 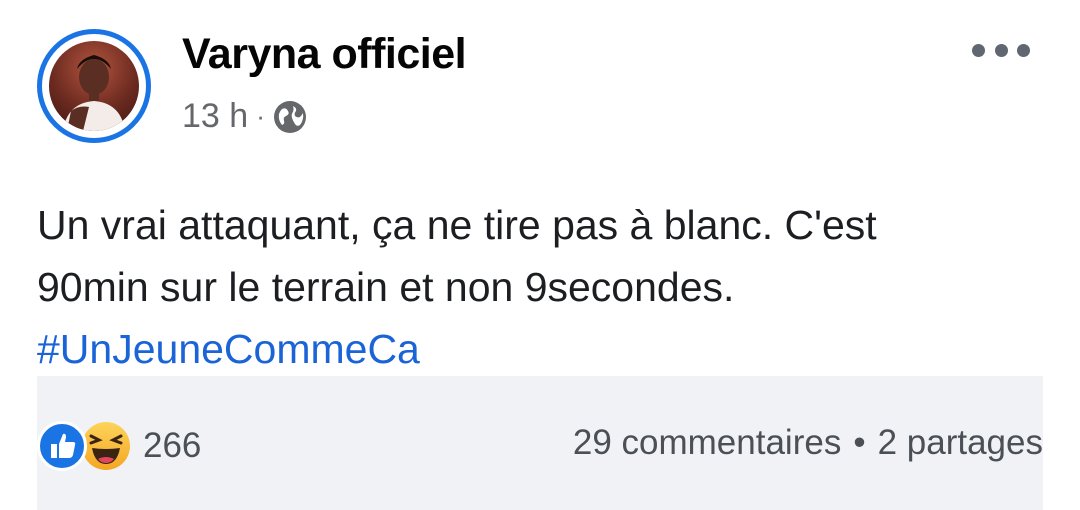 I want to click on shares-count: 2 partages, so click(x=960, y=443).